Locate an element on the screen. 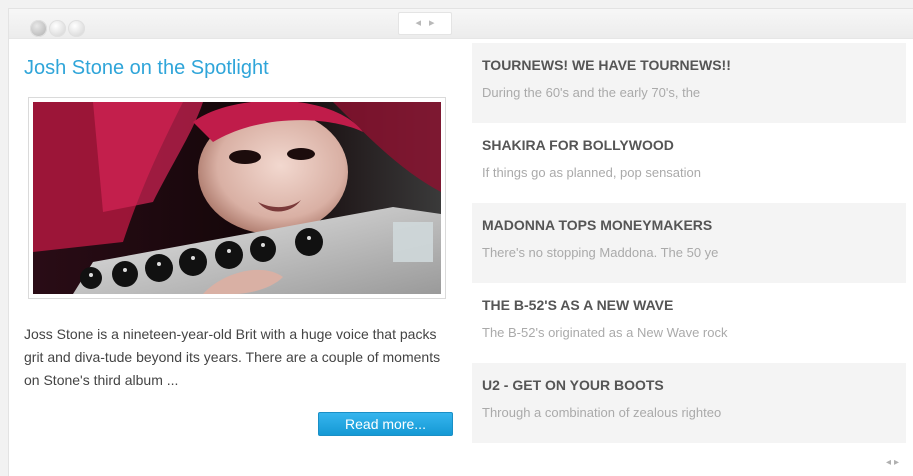 This screenshot has height=476, width=913. prev-arrow-icon: ◂ is located at coordinates (418, 23).